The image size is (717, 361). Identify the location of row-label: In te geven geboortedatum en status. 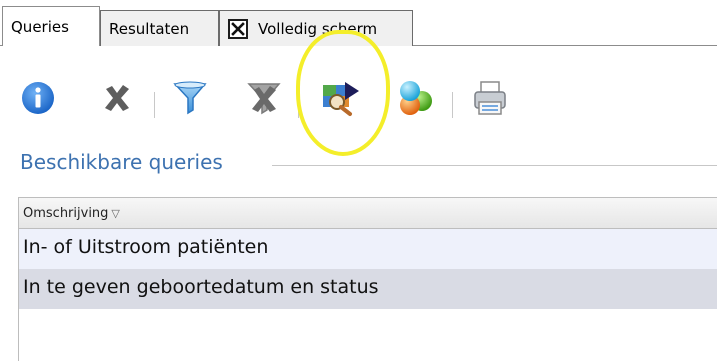
(201, 287).